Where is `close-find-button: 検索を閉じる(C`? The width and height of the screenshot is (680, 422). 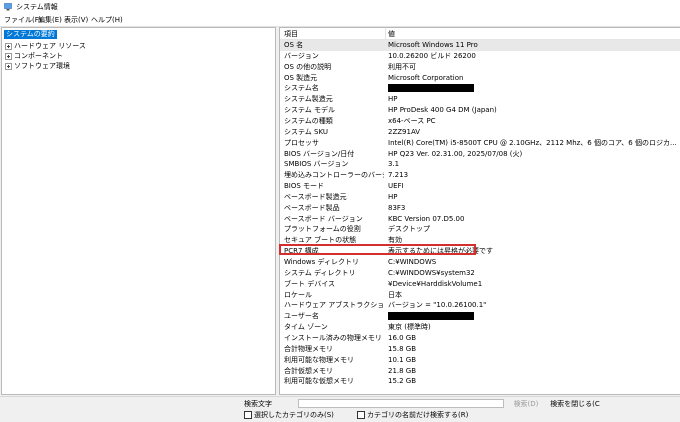 close-find-button: 検索を閉じる(C is located at coordinates (575, 404).